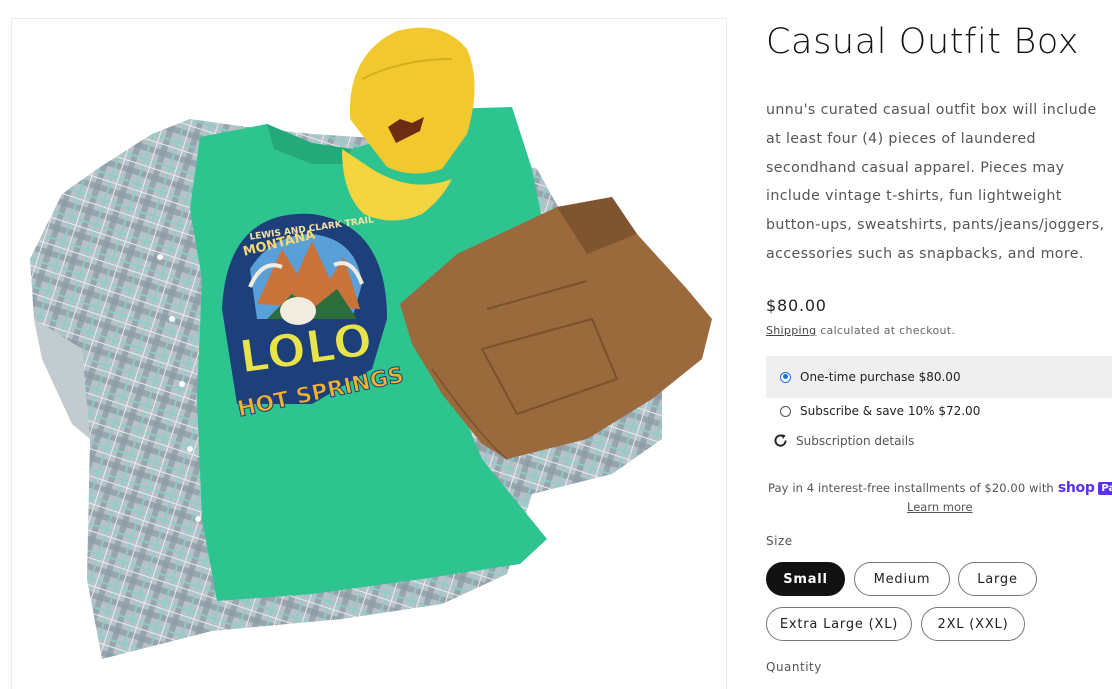 The width and height of the screenshot is (1112, 689). Describe the element at coordinates (780, 440) in the screenshot. I see `refresh-icon` at that location.